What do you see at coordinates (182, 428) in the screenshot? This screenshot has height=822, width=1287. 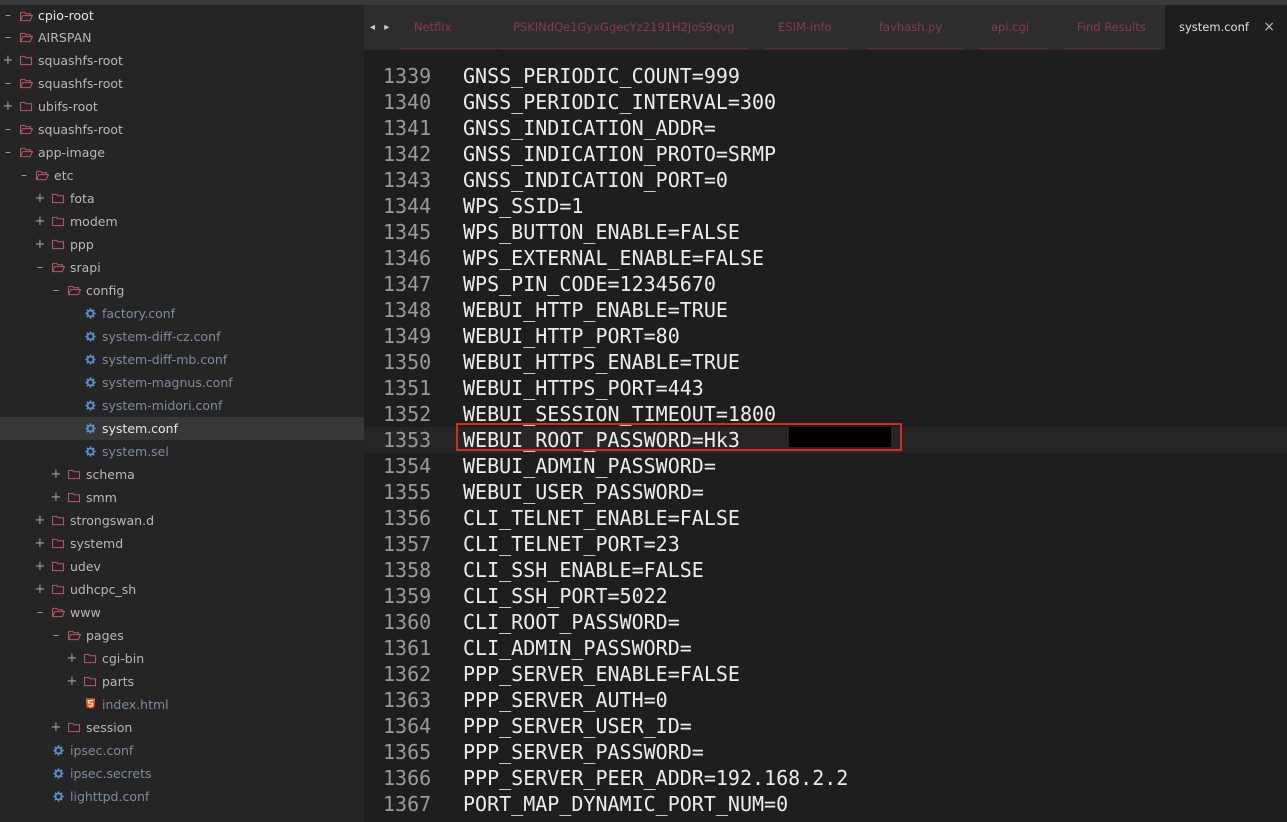 I see `tree-item: system.conf` at bounding box center [182, 428].